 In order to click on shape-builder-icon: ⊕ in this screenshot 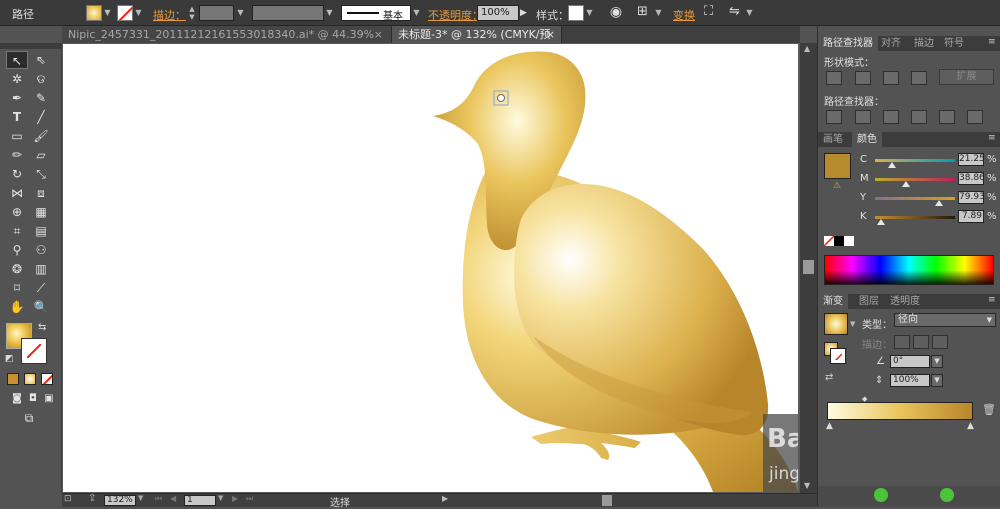, I will do `click(17, 212)`.